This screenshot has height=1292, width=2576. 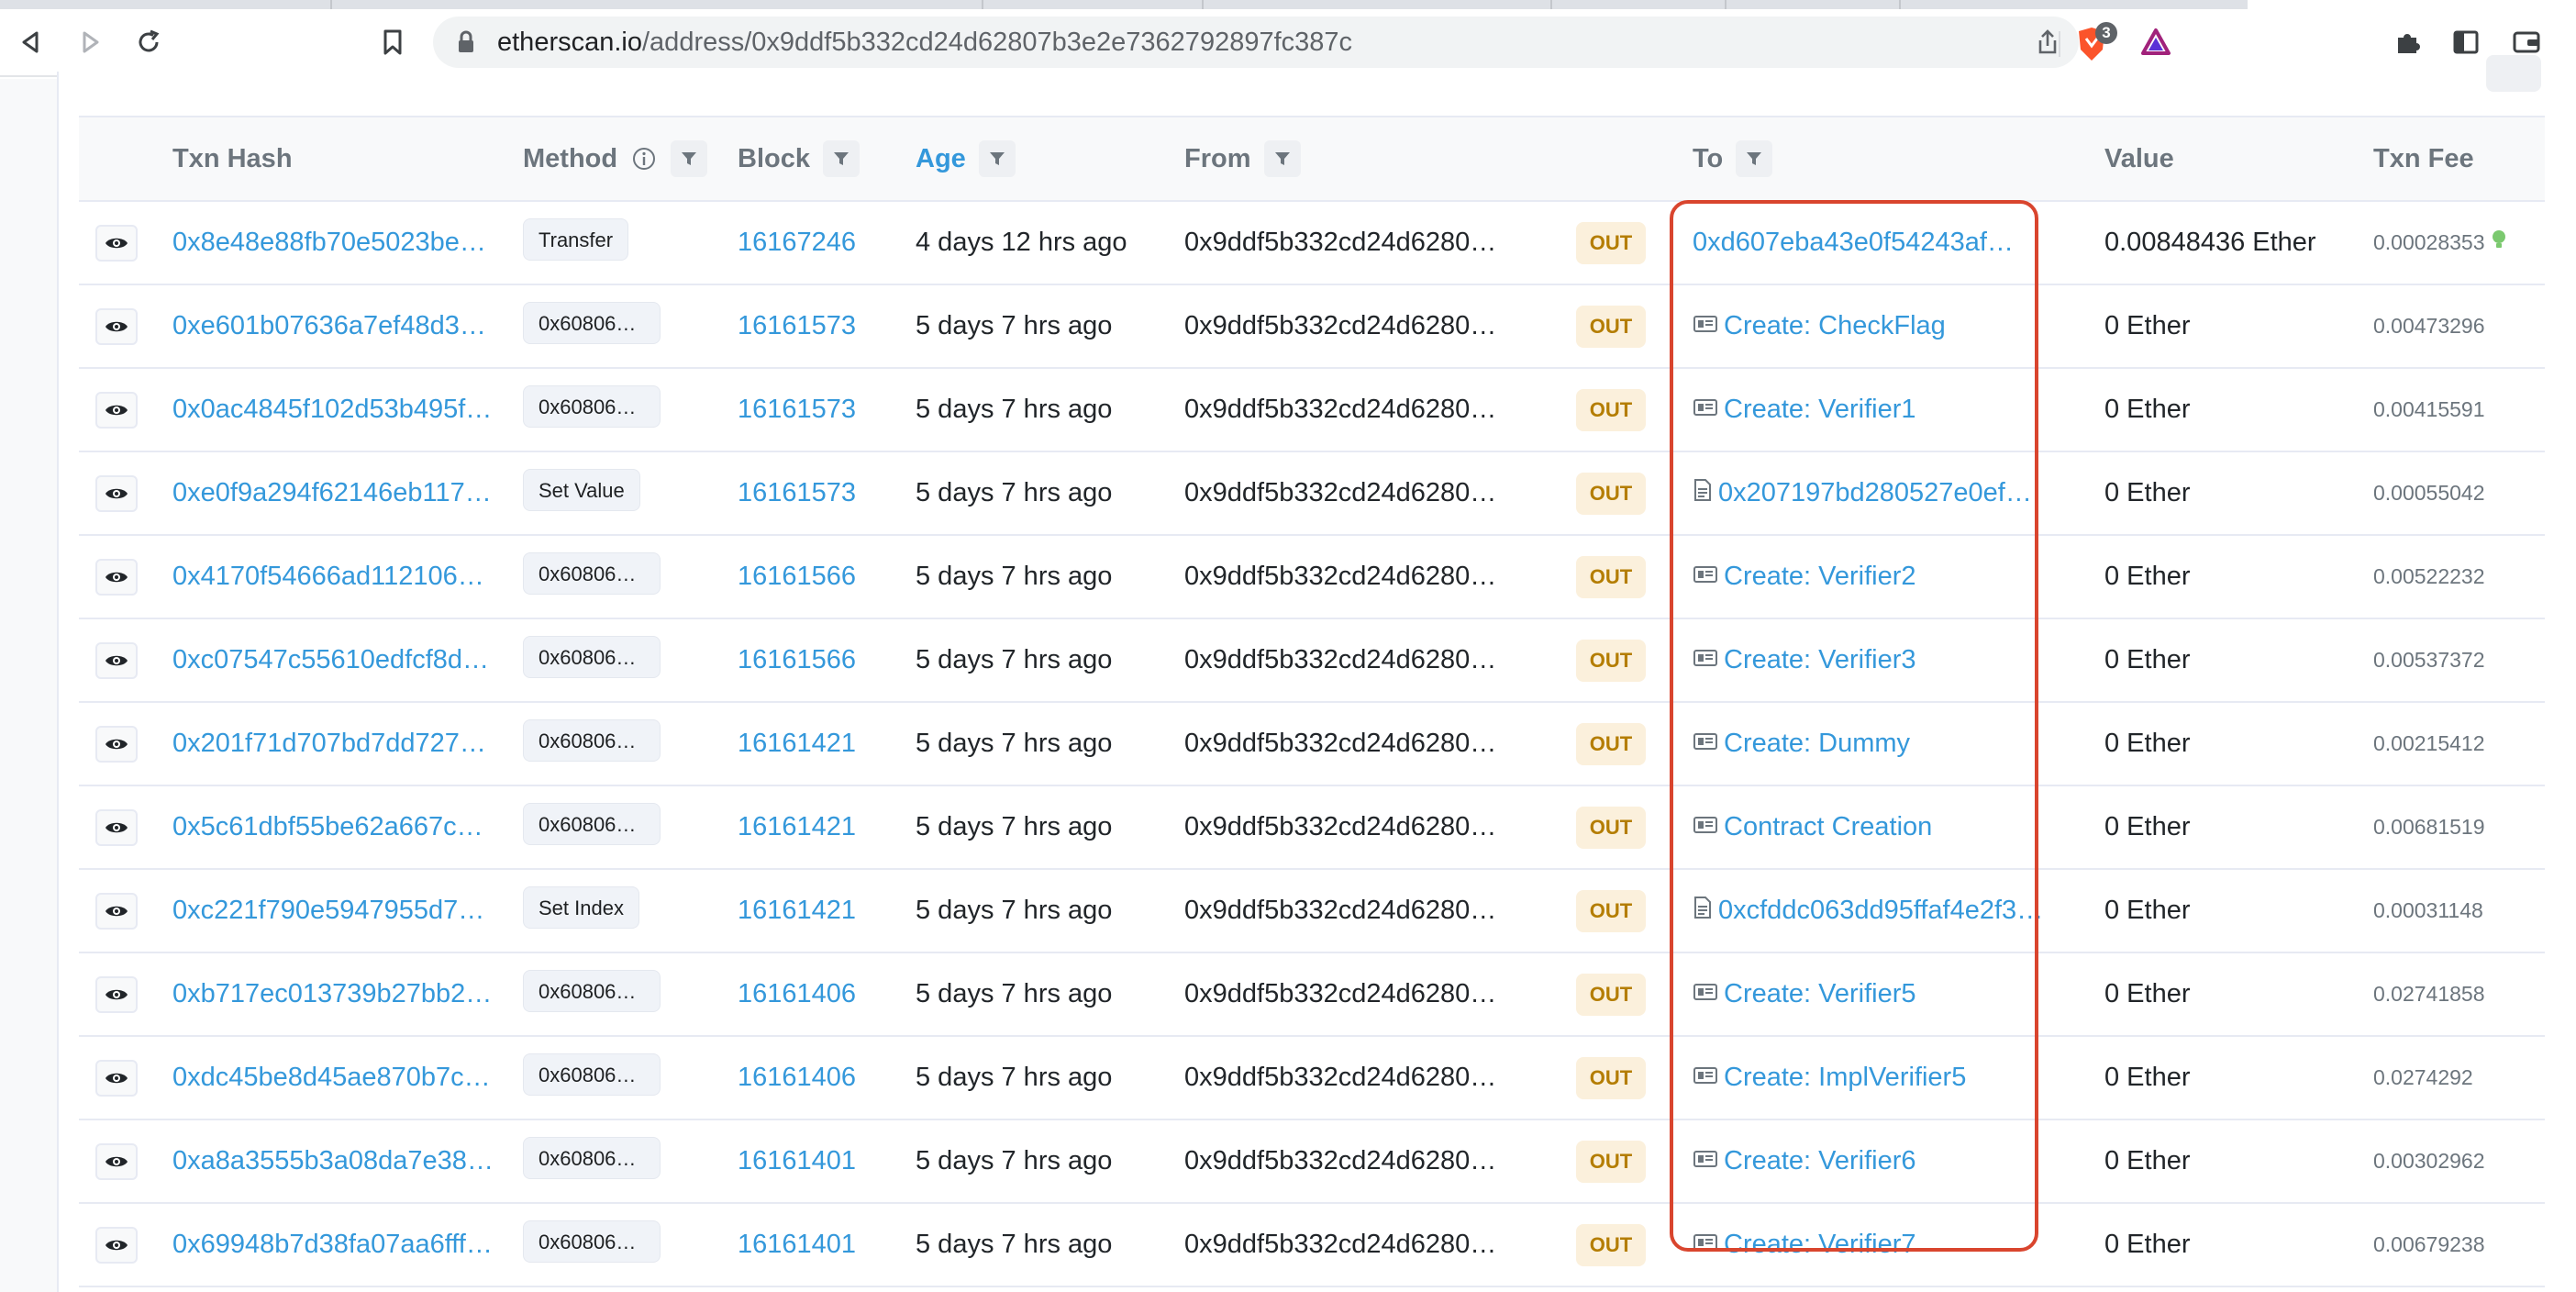 I want to click on fee-text: 0.00473296, so click(x=2429, y=326).